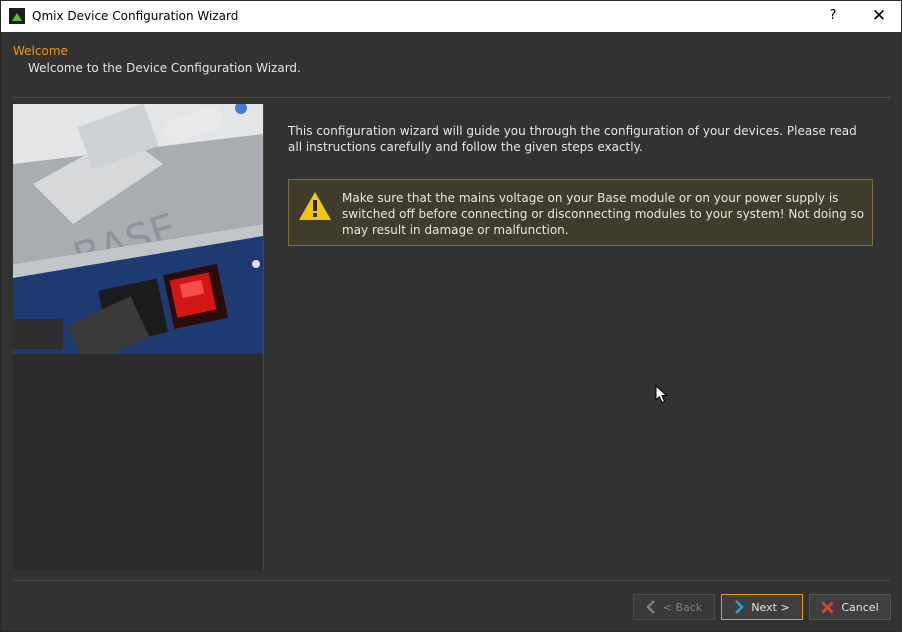 The width and height of the screenshot is (902, 632). I want to click on close-button: ✕, so click(879, 16).